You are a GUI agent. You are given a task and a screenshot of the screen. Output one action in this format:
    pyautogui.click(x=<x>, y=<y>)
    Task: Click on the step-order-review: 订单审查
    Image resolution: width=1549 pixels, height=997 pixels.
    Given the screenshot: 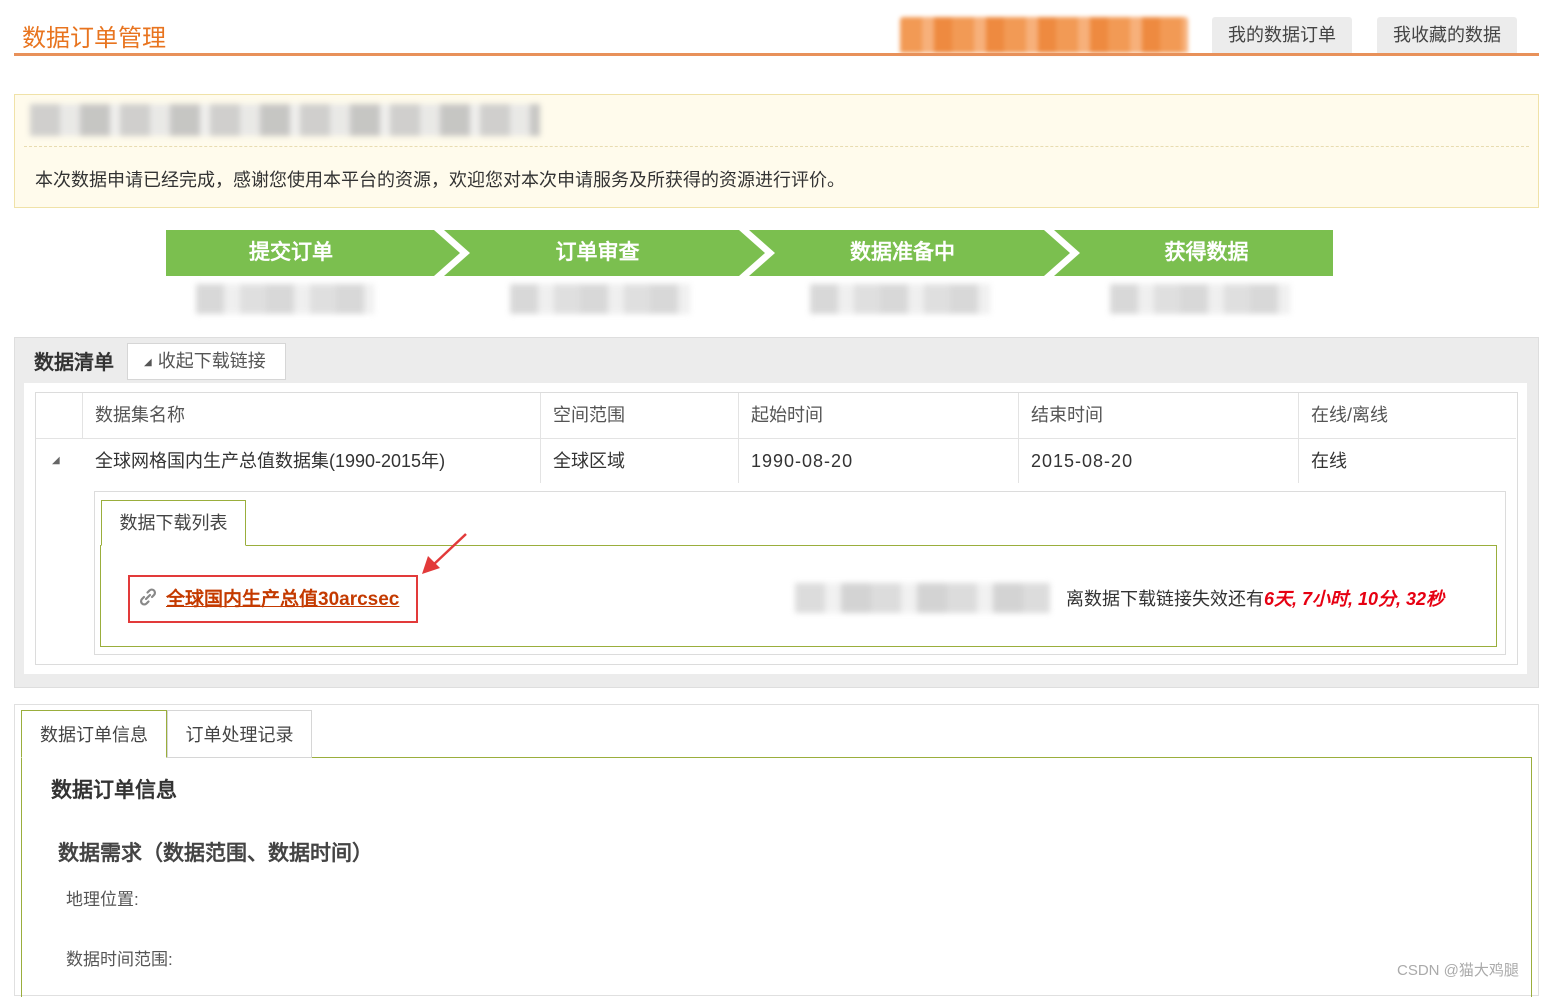 What is the action you would take?
    pyautogui.click(x=597, y=252)
    